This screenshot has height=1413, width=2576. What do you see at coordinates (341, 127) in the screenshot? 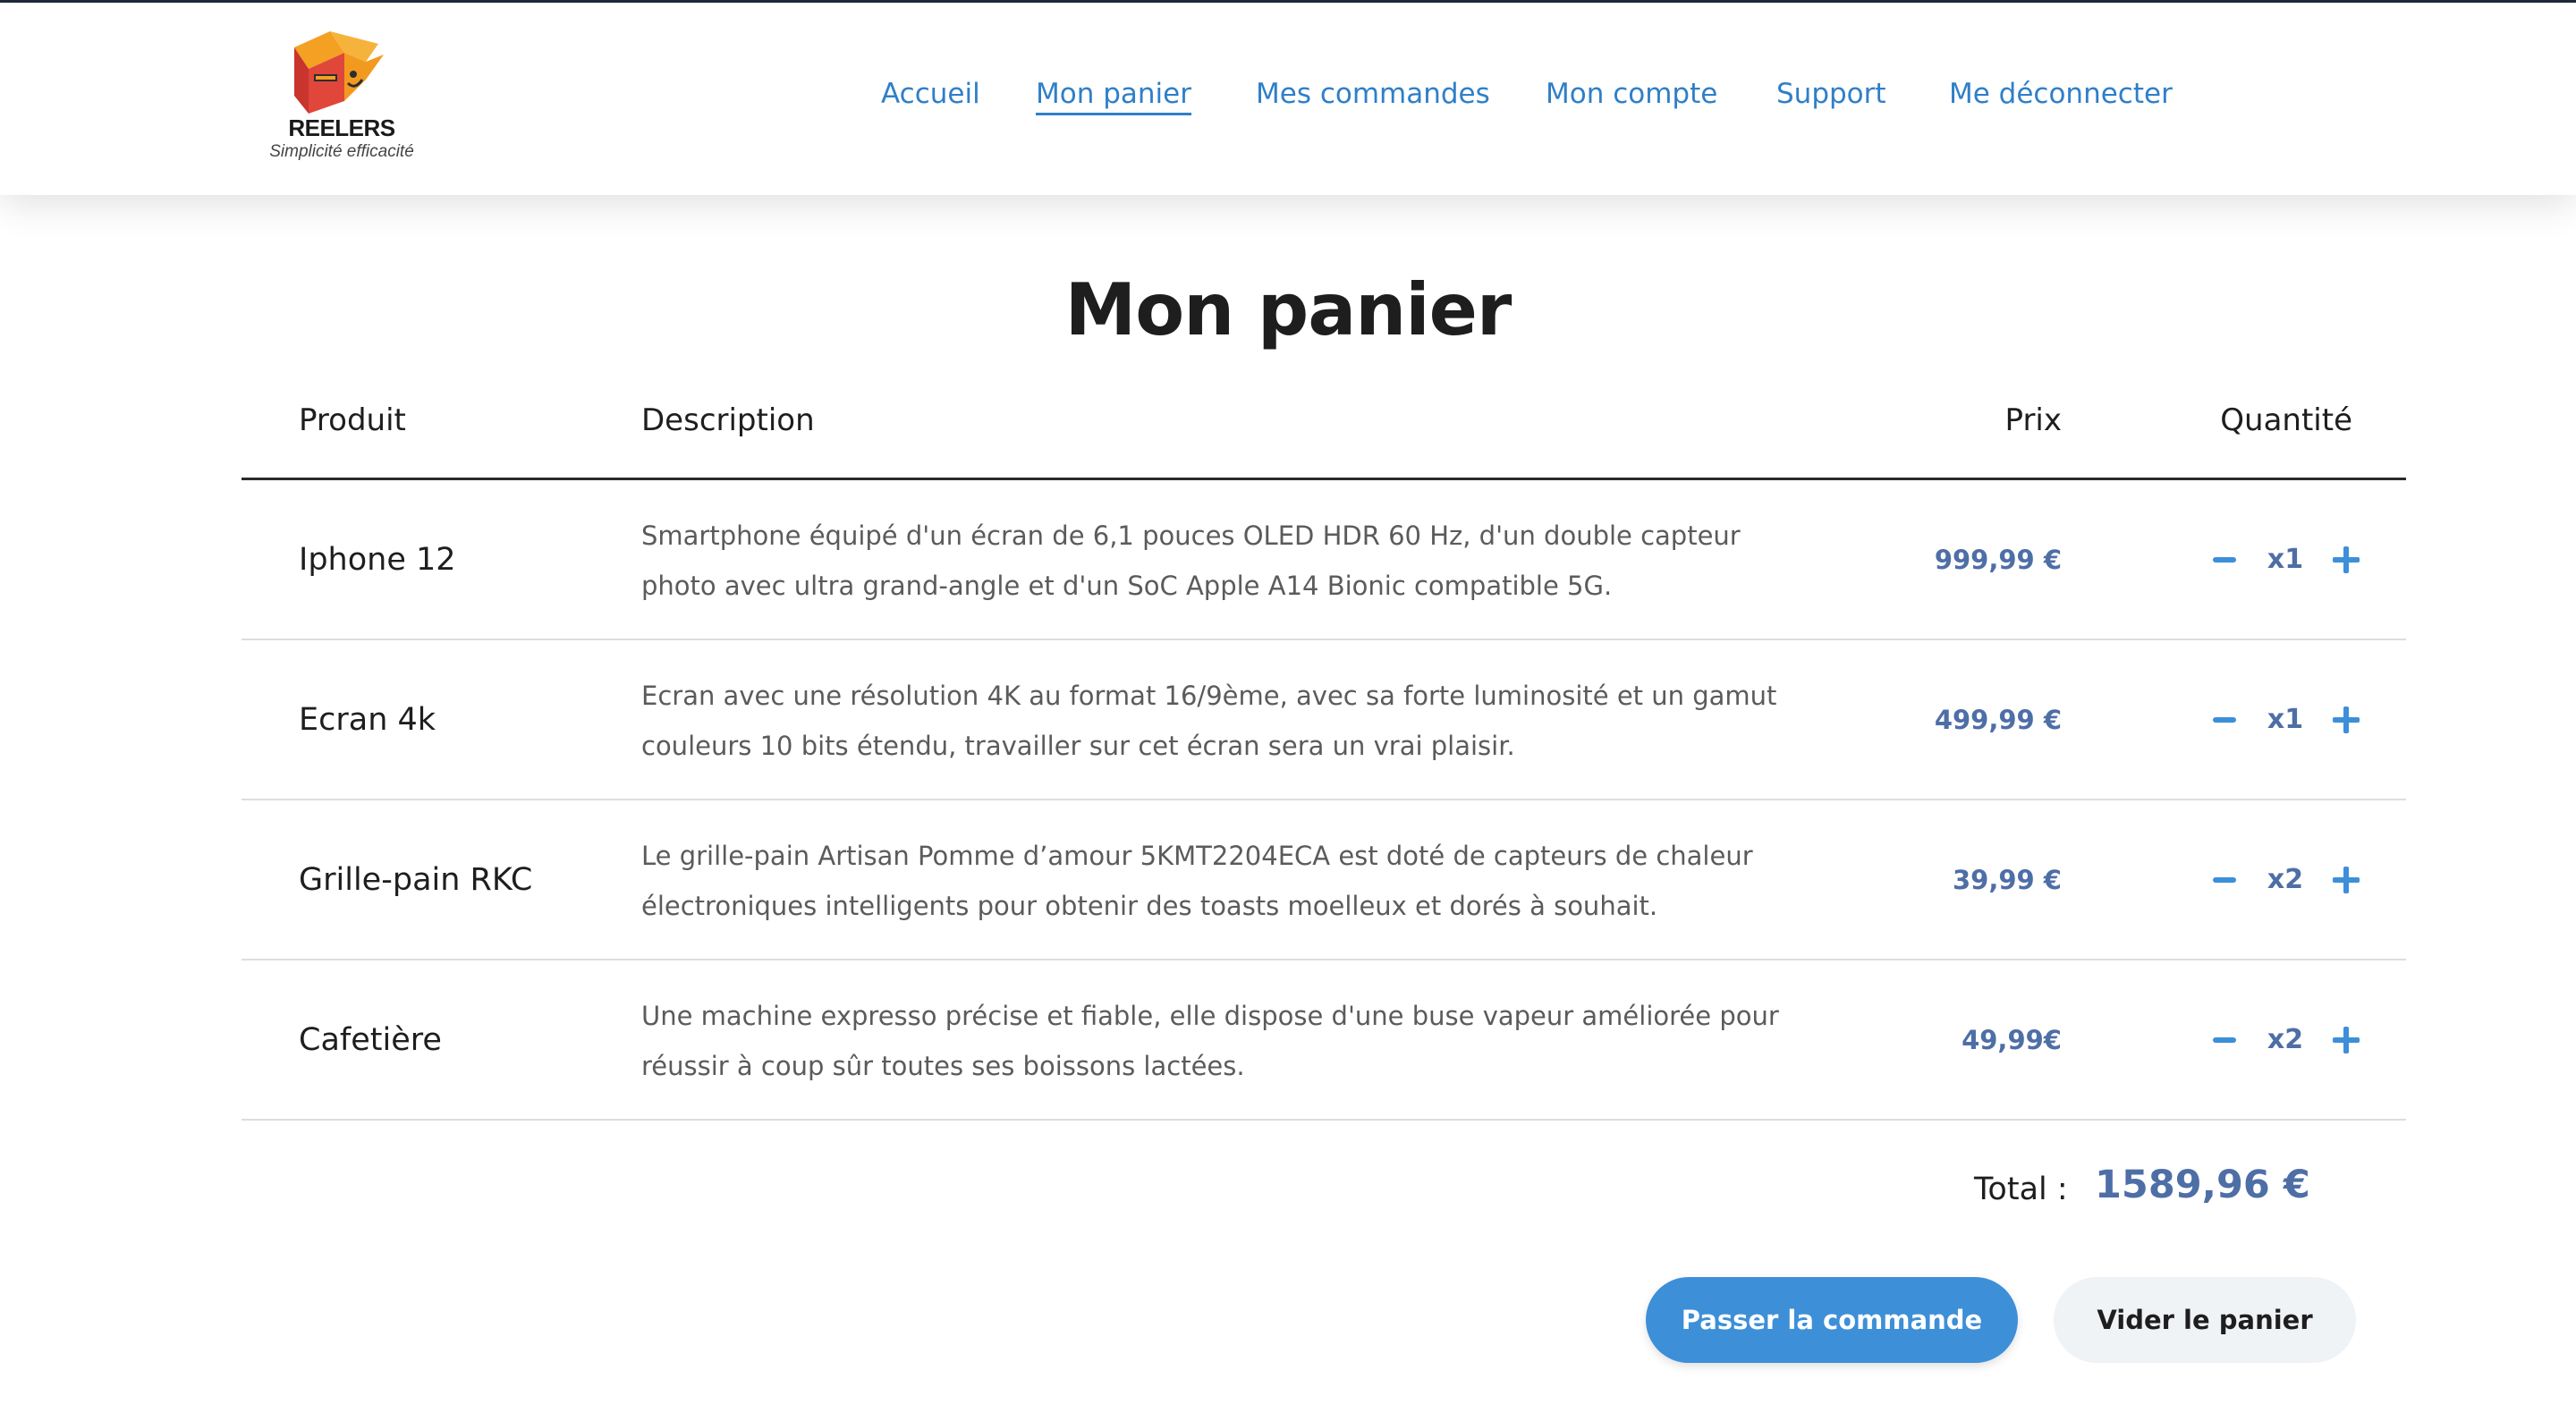
I see `brand-name: REELERS` at bounding box center [341, 127].